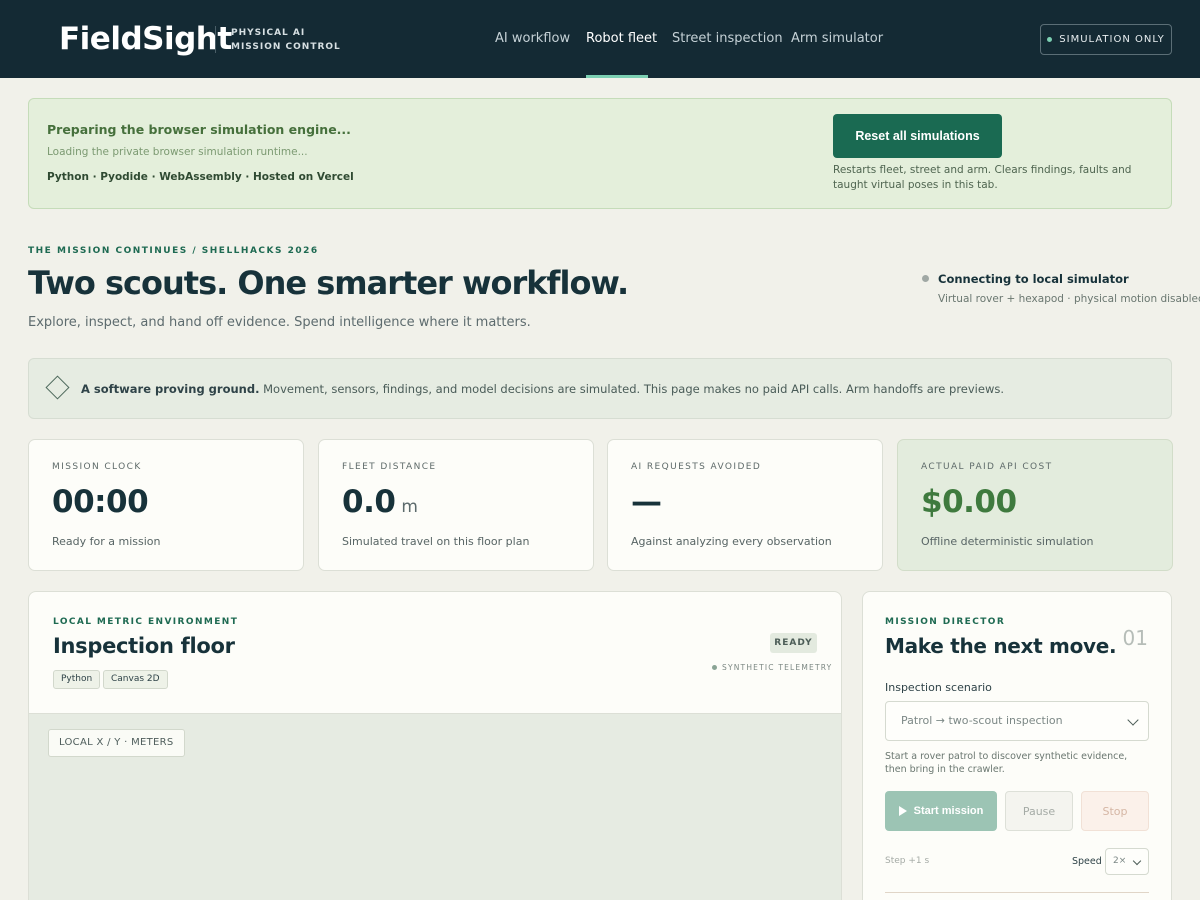 The width and height of the screenshot is (1200, 900). Describe the element at coordinates (97, 467) in the screenshot. I see `metric-label: MISSION CLOCK` at that location.